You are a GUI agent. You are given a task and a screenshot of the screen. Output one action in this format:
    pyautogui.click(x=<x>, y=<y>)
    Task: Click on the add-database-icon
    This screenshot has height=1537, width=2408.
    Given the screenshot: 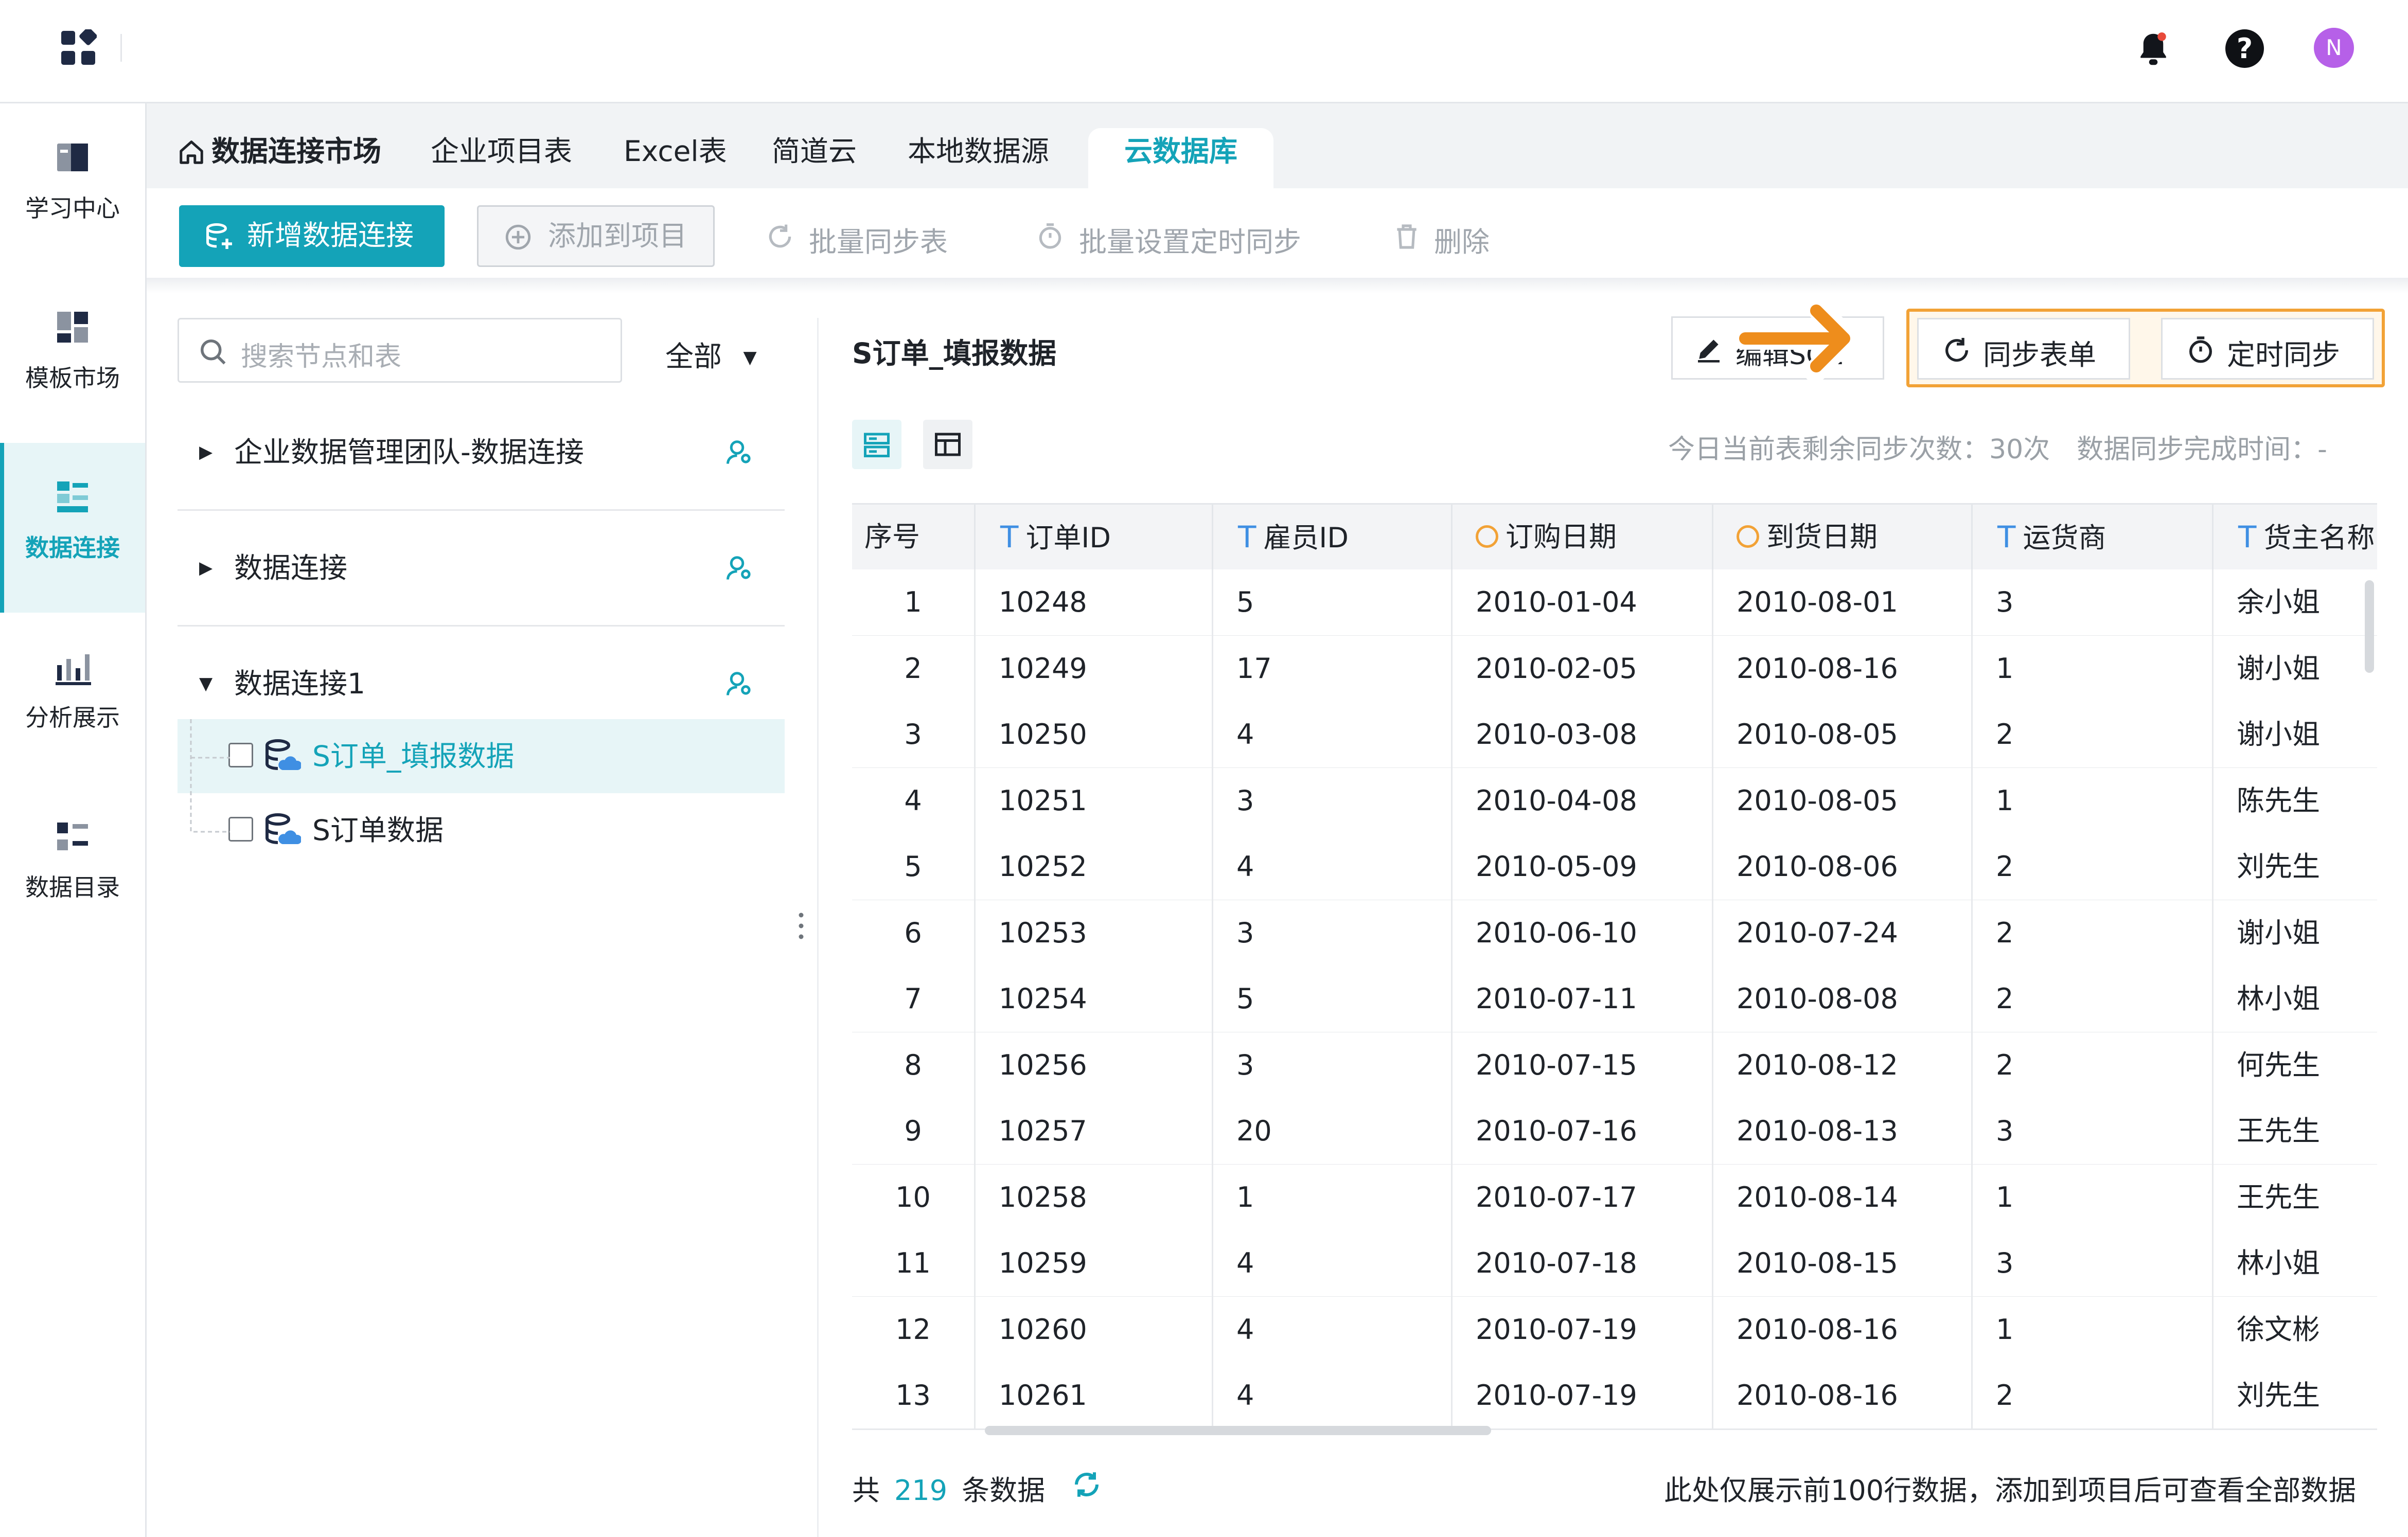 What is the action you would take?
    pyautogui.click(x=219, y=236)
    